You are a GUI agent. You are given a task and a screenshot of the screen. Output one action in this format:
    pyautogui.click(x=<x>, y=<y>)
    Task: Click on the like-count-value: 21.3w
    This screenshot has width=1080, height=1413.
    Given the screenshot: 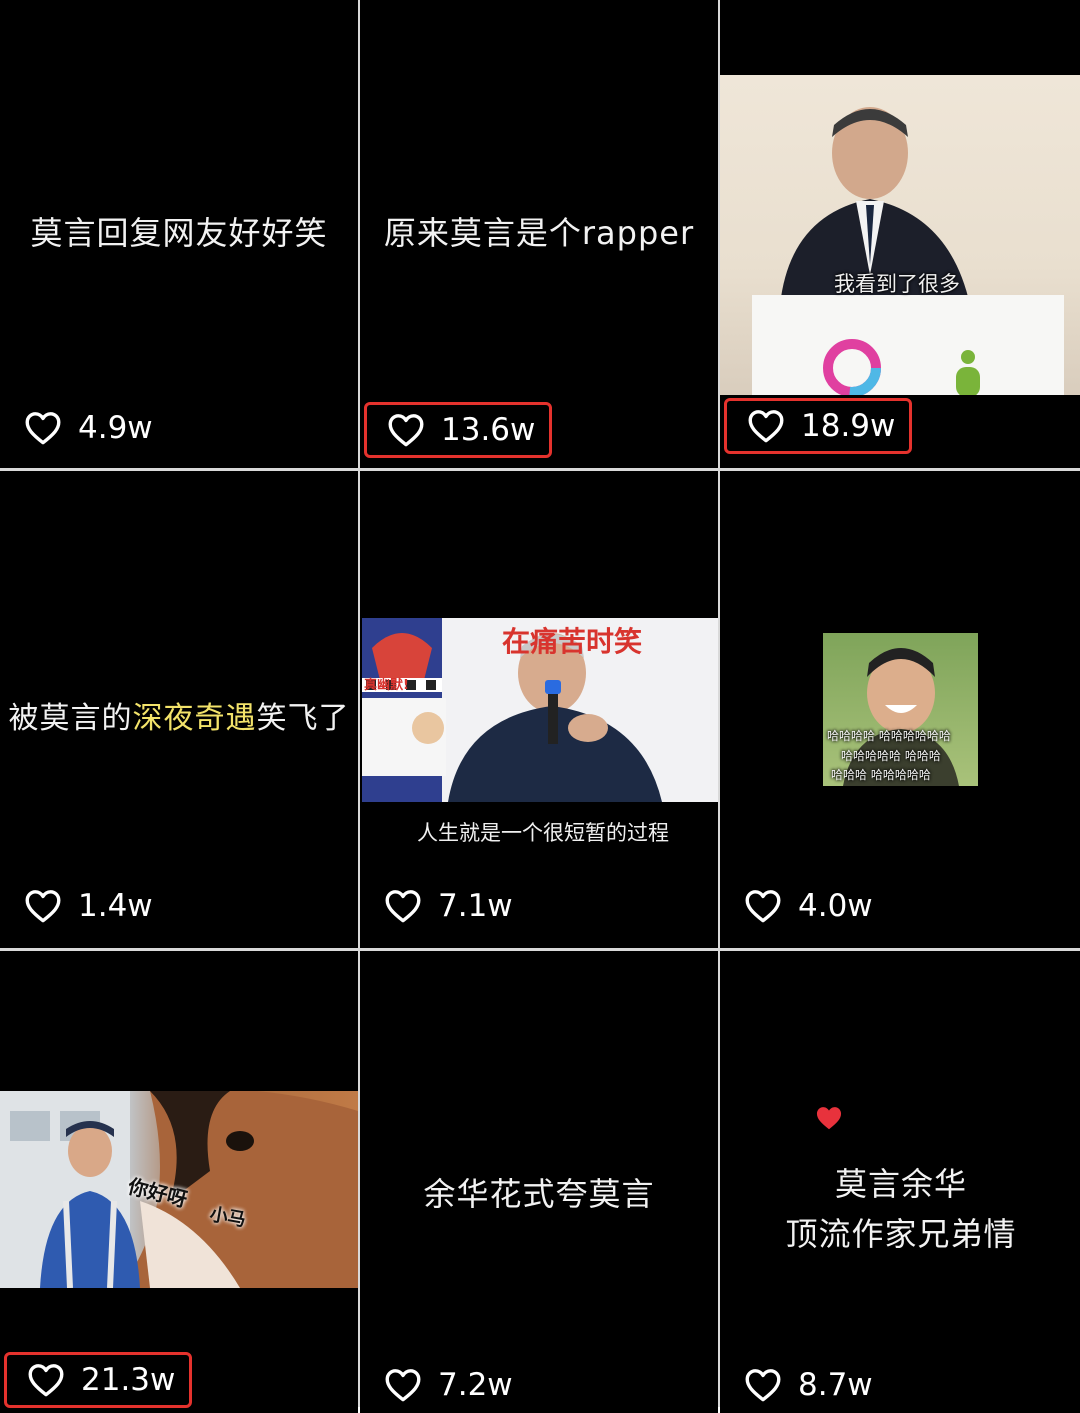 What is the action you would take?
    pyautogui.click(x=128, y=1380)
    